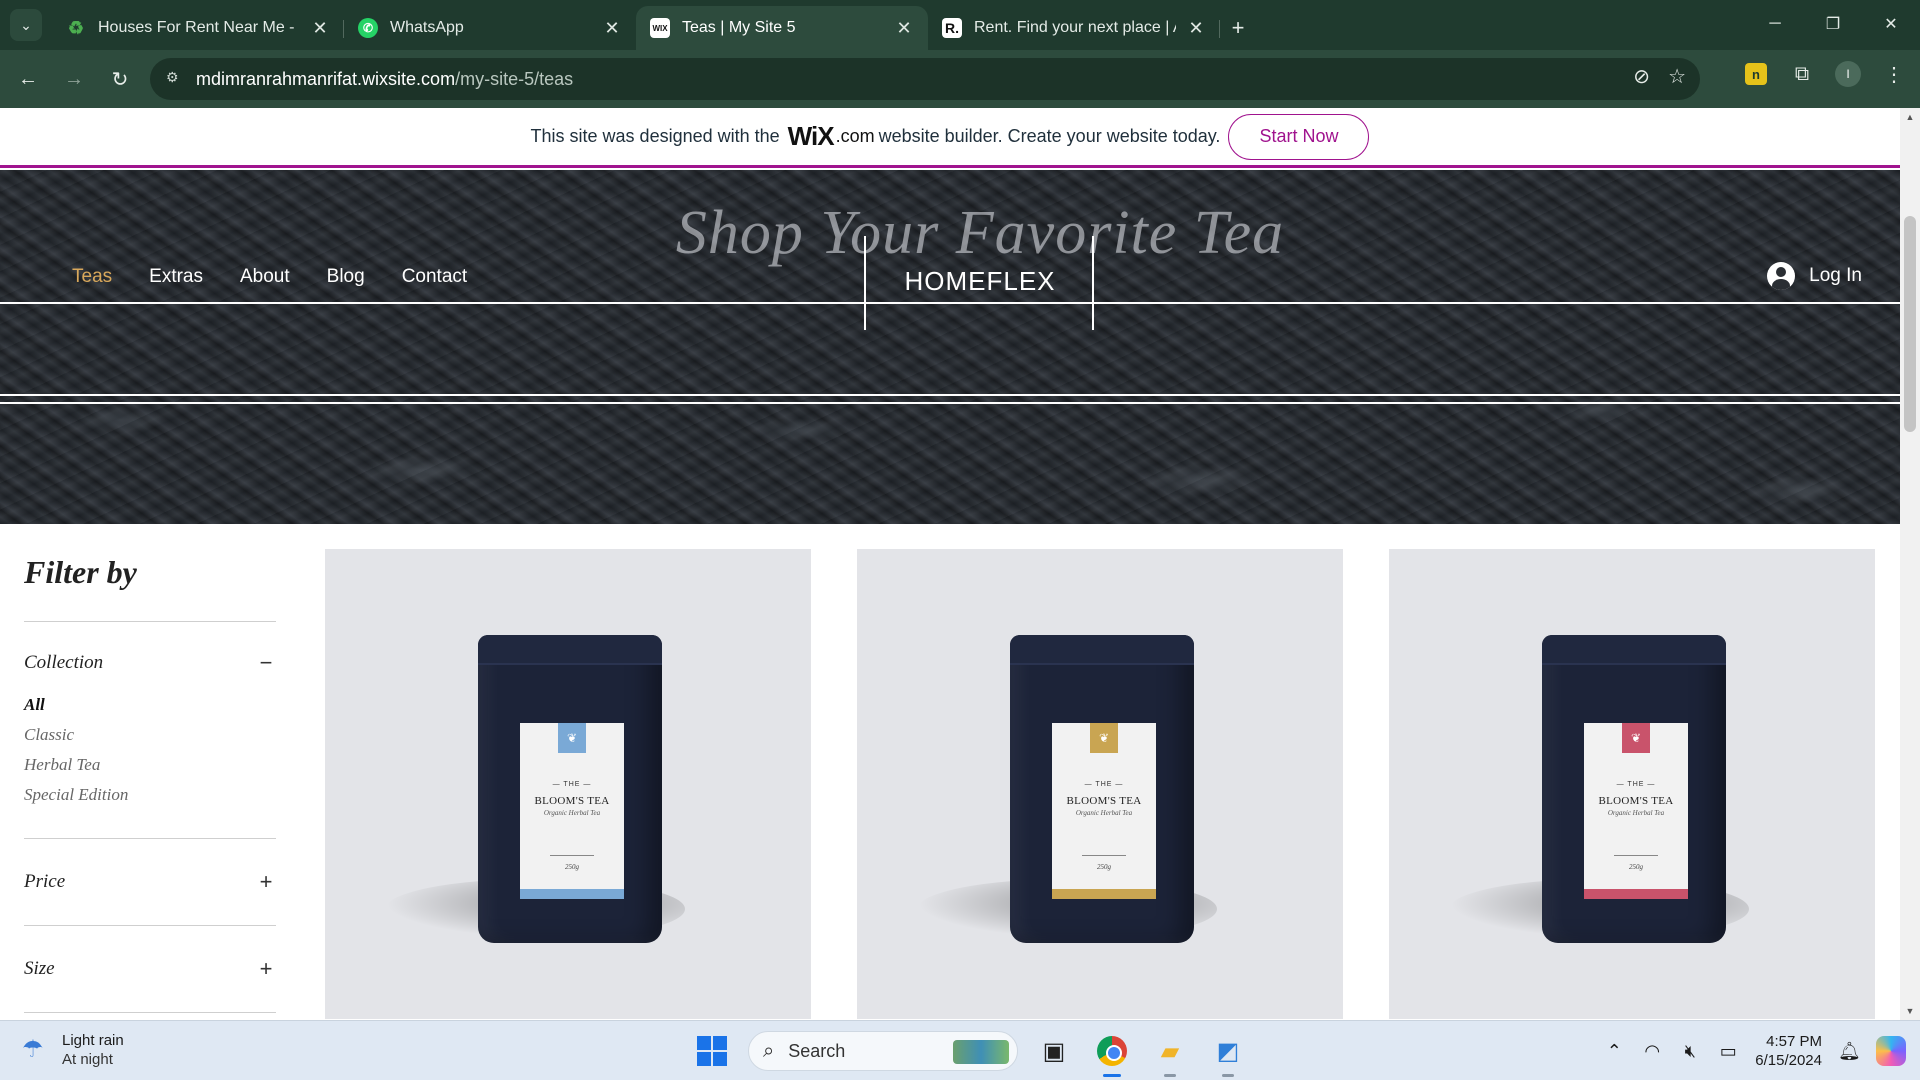  What do you see at coordinates (73, 1050) in the screenshot?
I see `weather-widget: ☂ Light rain At night` at bounding box center [73, 1050].